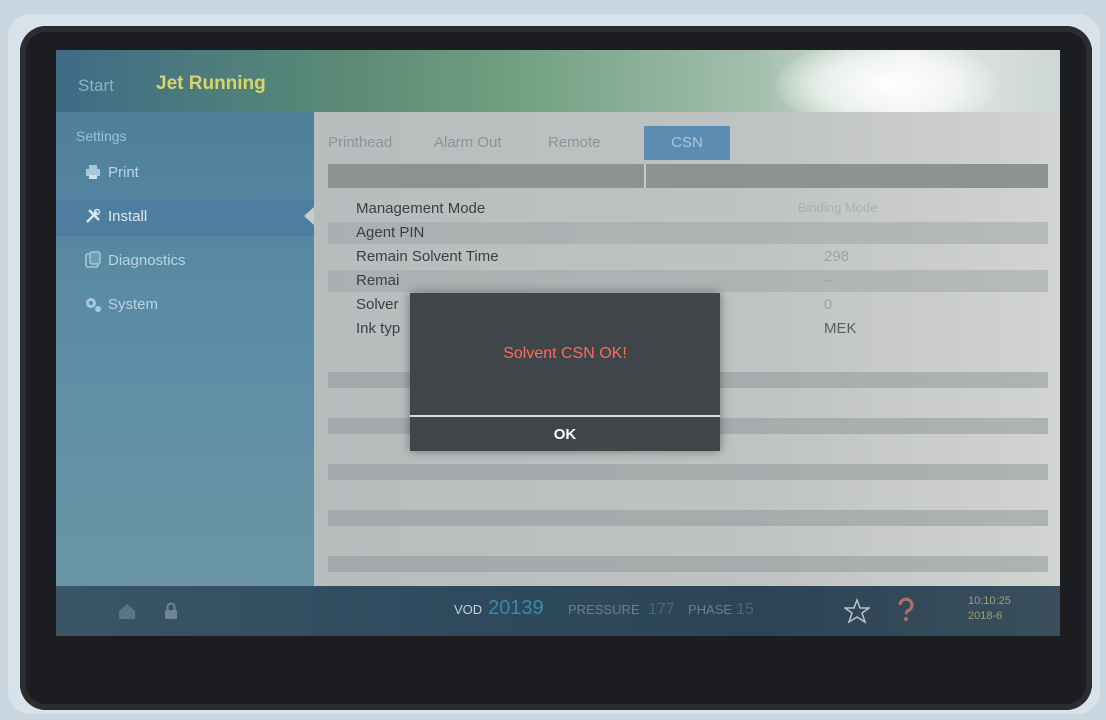 Image resolution: width=1106 pixels, height=720 pixels. What do you see at coordinates (688, 176) in the screenshot?
I see `table-header` at bounding box center [688, 176].